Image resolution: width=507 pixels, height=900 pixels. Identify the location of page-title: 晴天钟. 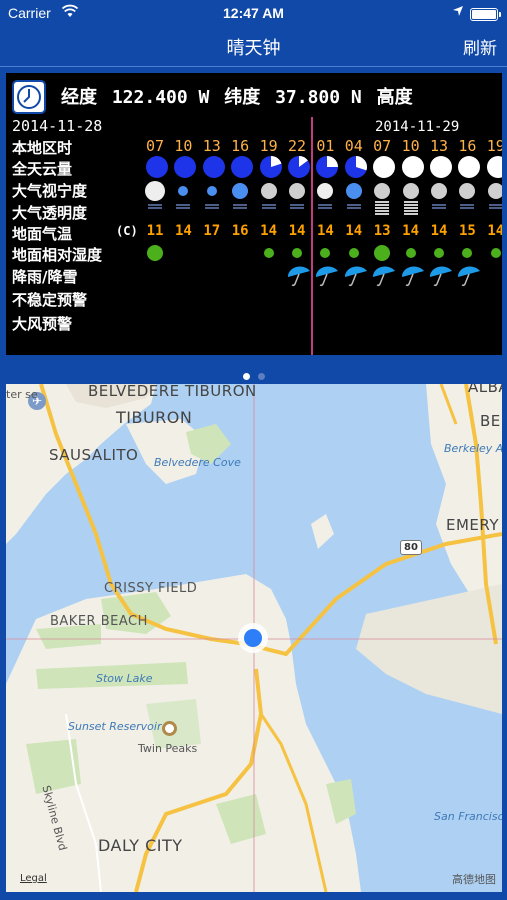
(253, 48).